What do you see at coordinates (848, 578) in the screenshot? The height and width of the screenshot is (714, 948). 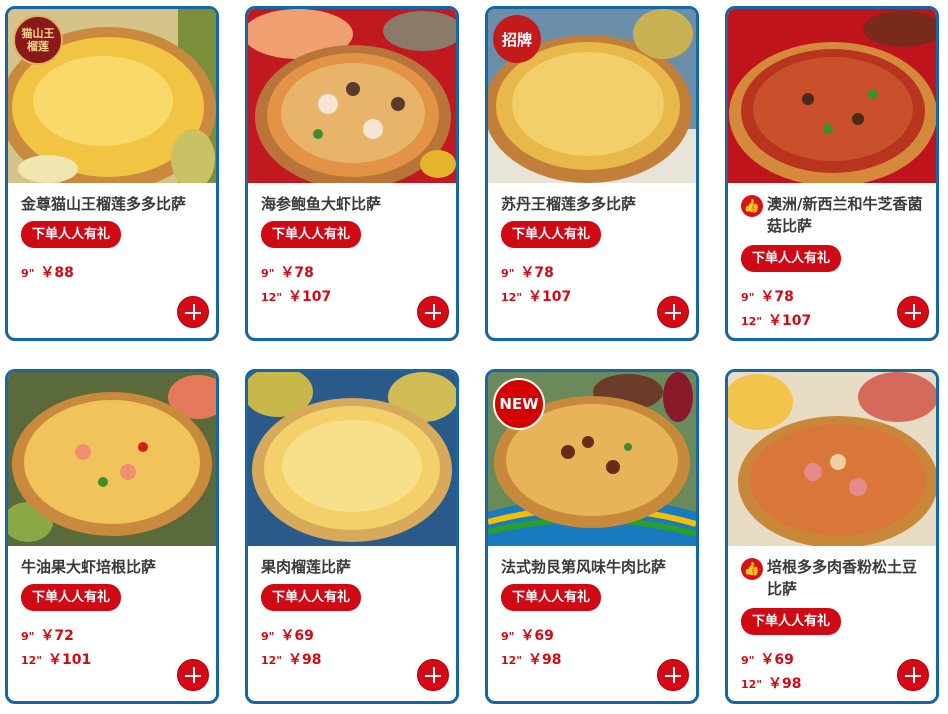 I see `product-name: 培根多多肉香粉松土豆比萨` at bounding box center [848, 578].